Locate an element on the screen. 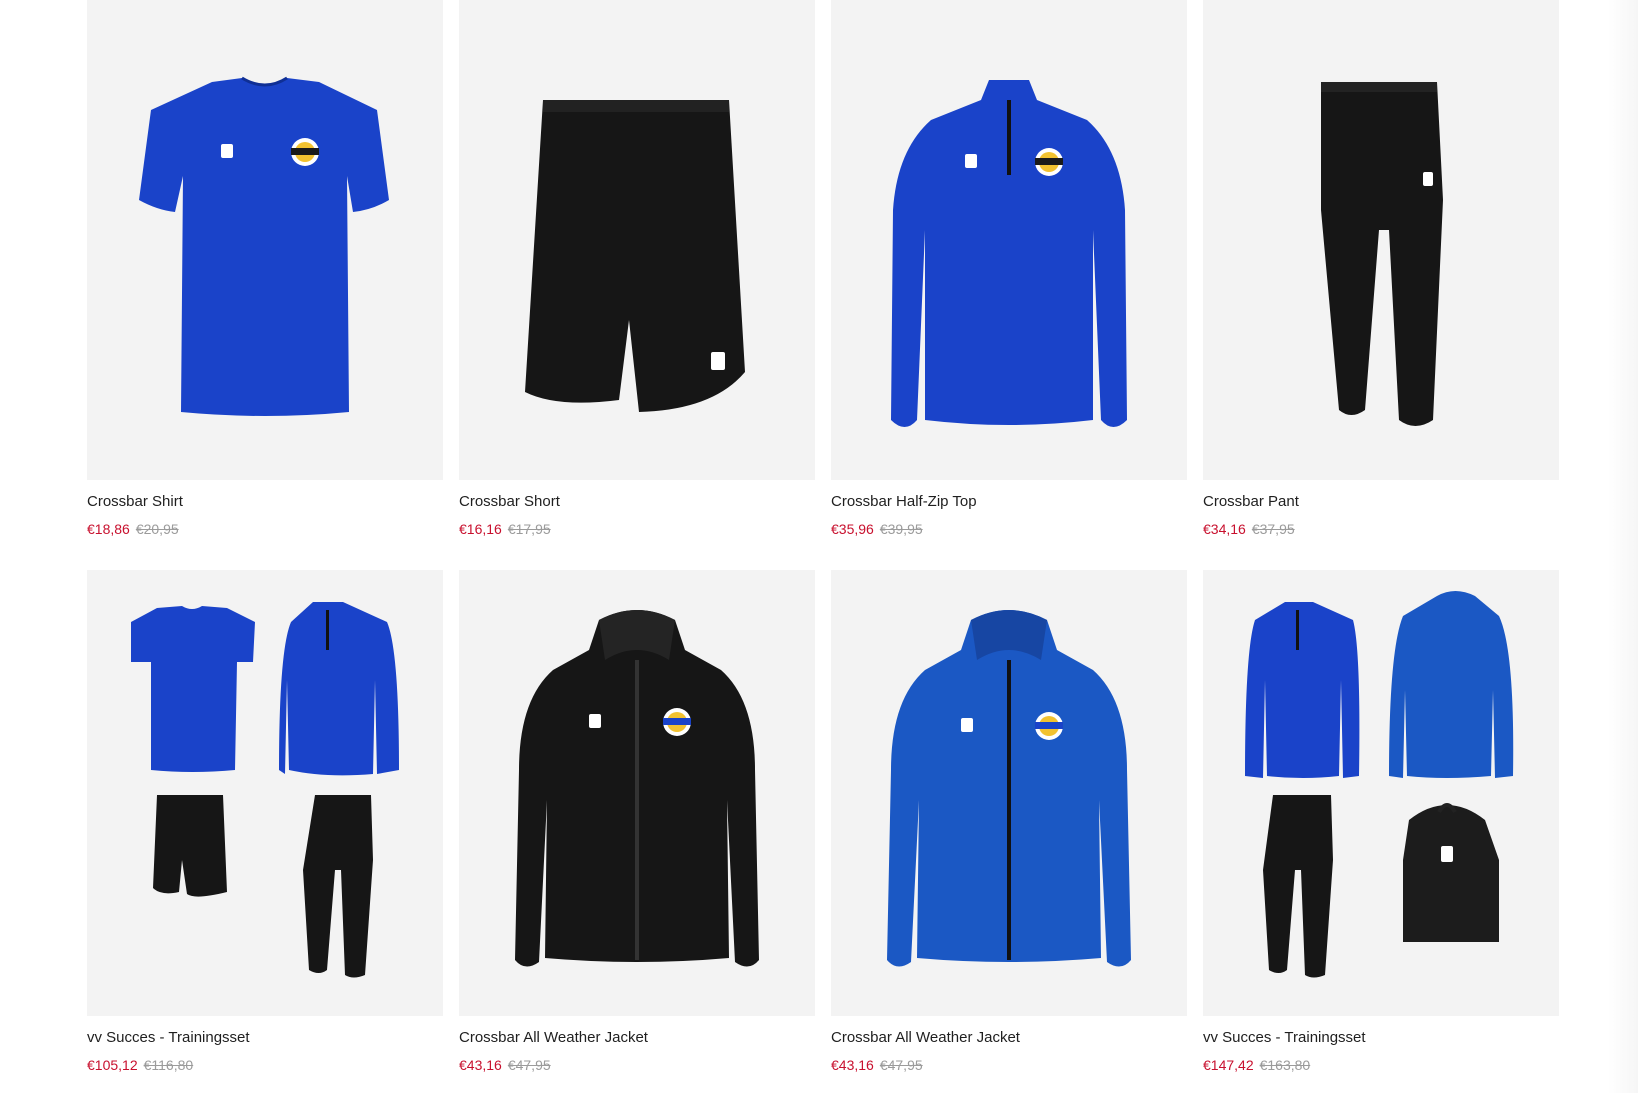 The width and height of the screenshot is (1638, 1093). price-block: €35,96 €39,95 is located at coordinates (1009, 529).